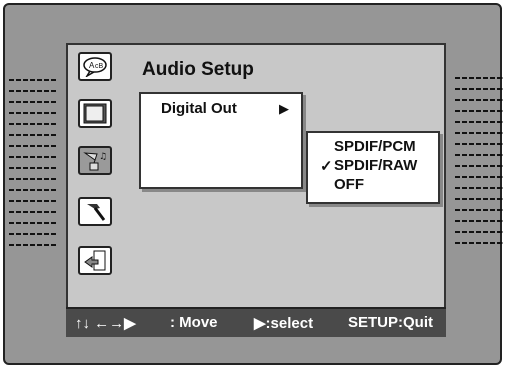 This screenshot has width=508, height=371. What do you see at coordinates (479, 165) in the screenshot?
I see `right-speaker-grille` at bounding box center [479, 165].